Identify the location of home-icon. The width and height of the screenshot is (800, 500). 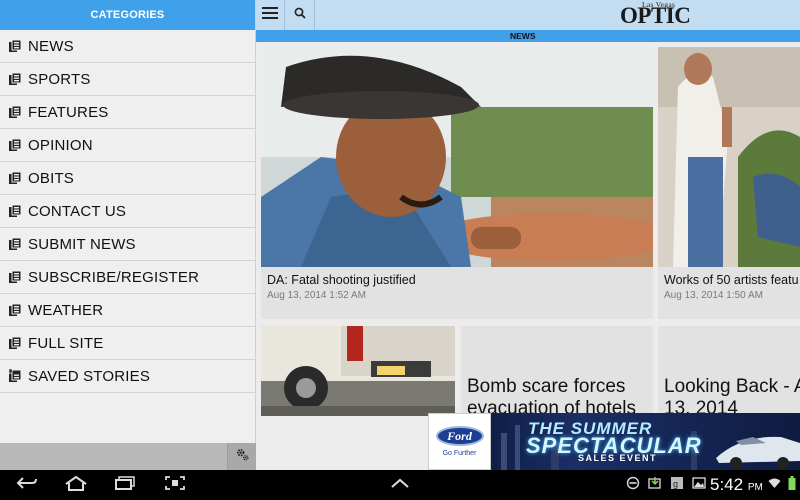
(76, 485).